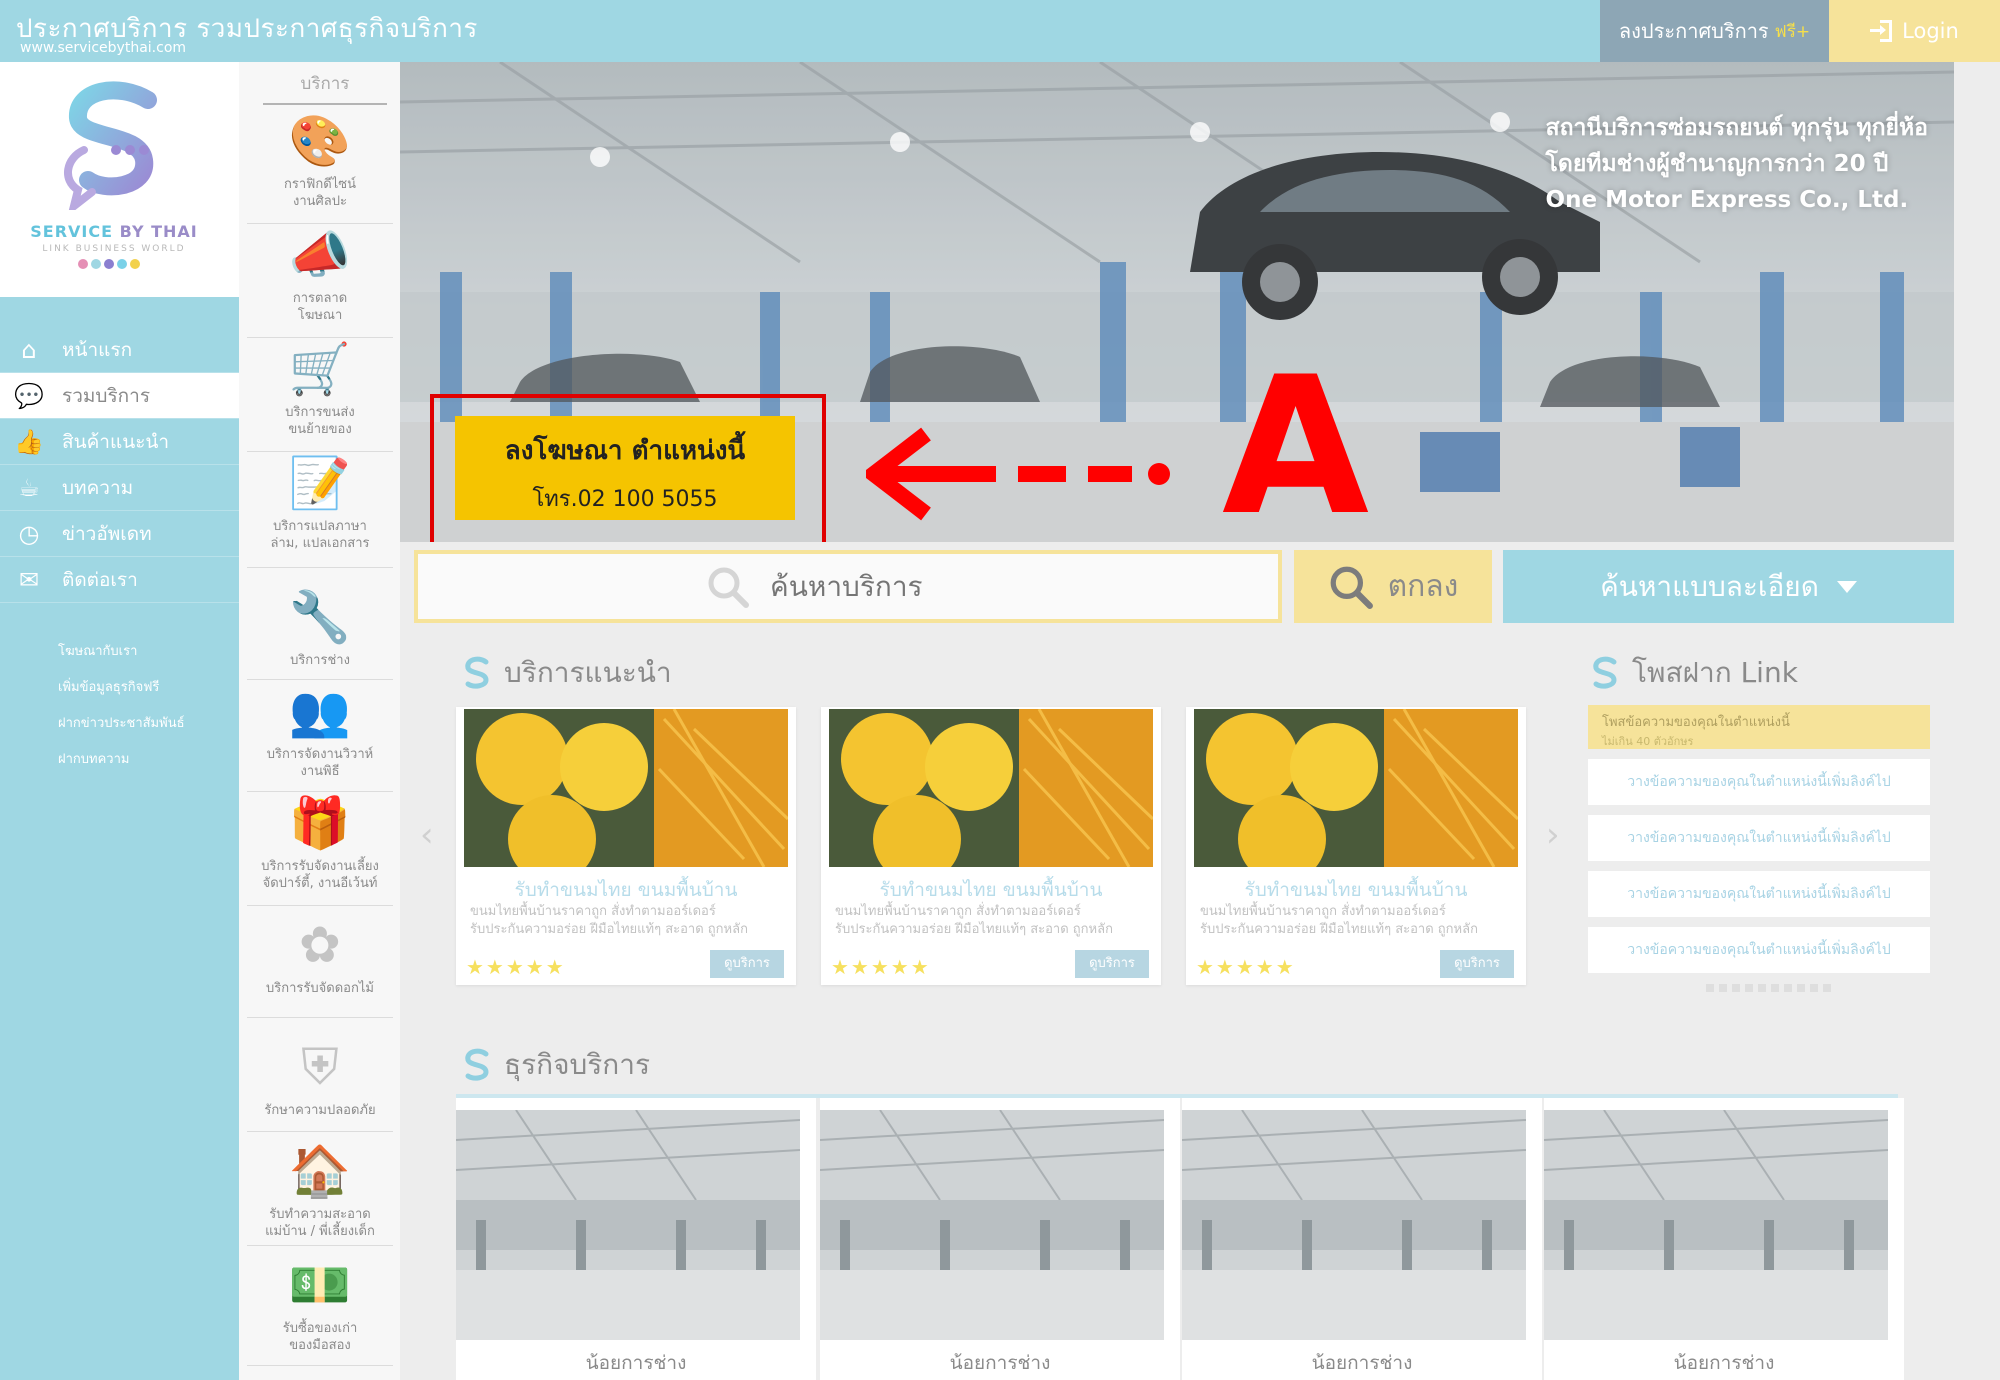  I want to click on sub-link-press-release: ฝากข่าวประชาสัมพันธ์, so click(121, 722).